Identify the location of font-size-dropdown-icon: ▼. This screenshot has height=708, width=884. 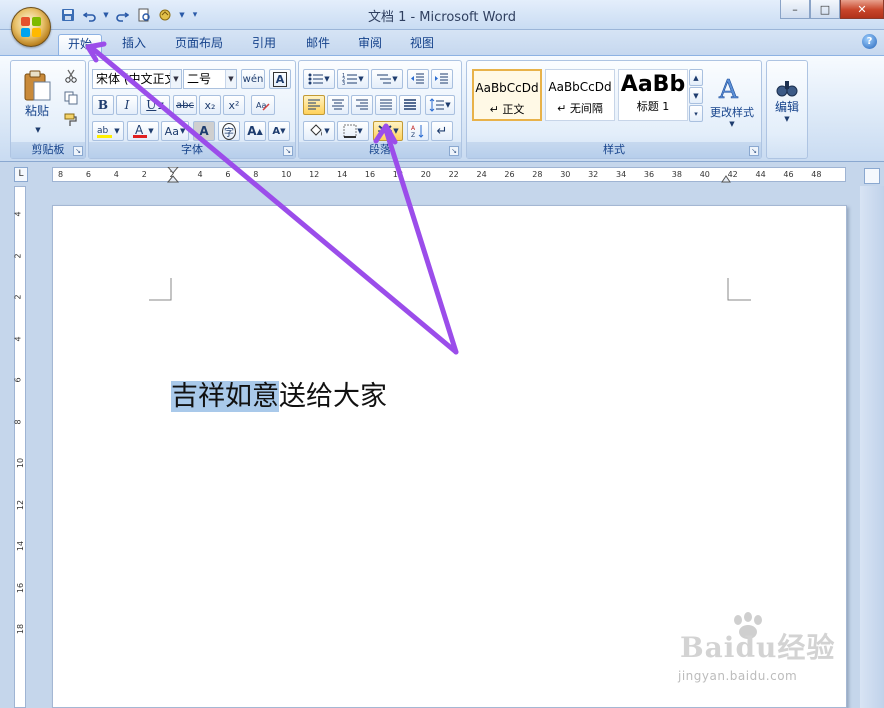
(230, 79).